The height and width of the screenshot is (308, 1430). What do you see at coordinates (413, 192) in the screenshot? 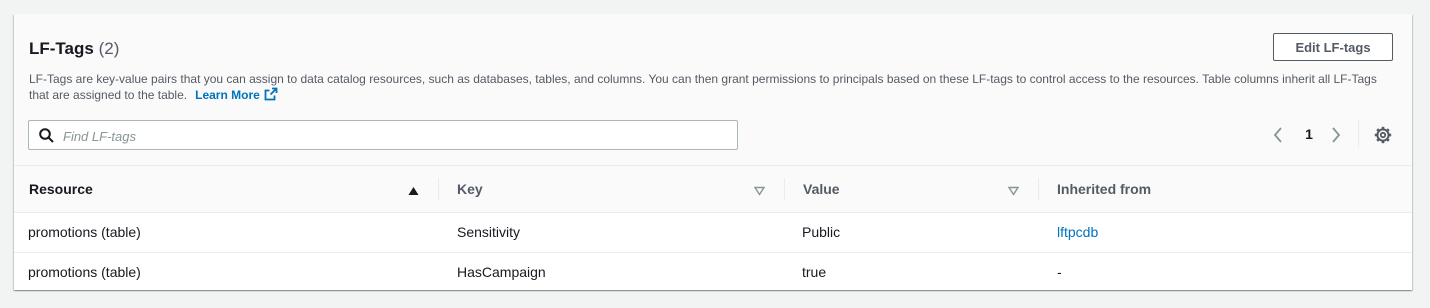
I see `sort-ascending-icon` at bounding box center [413, 192].